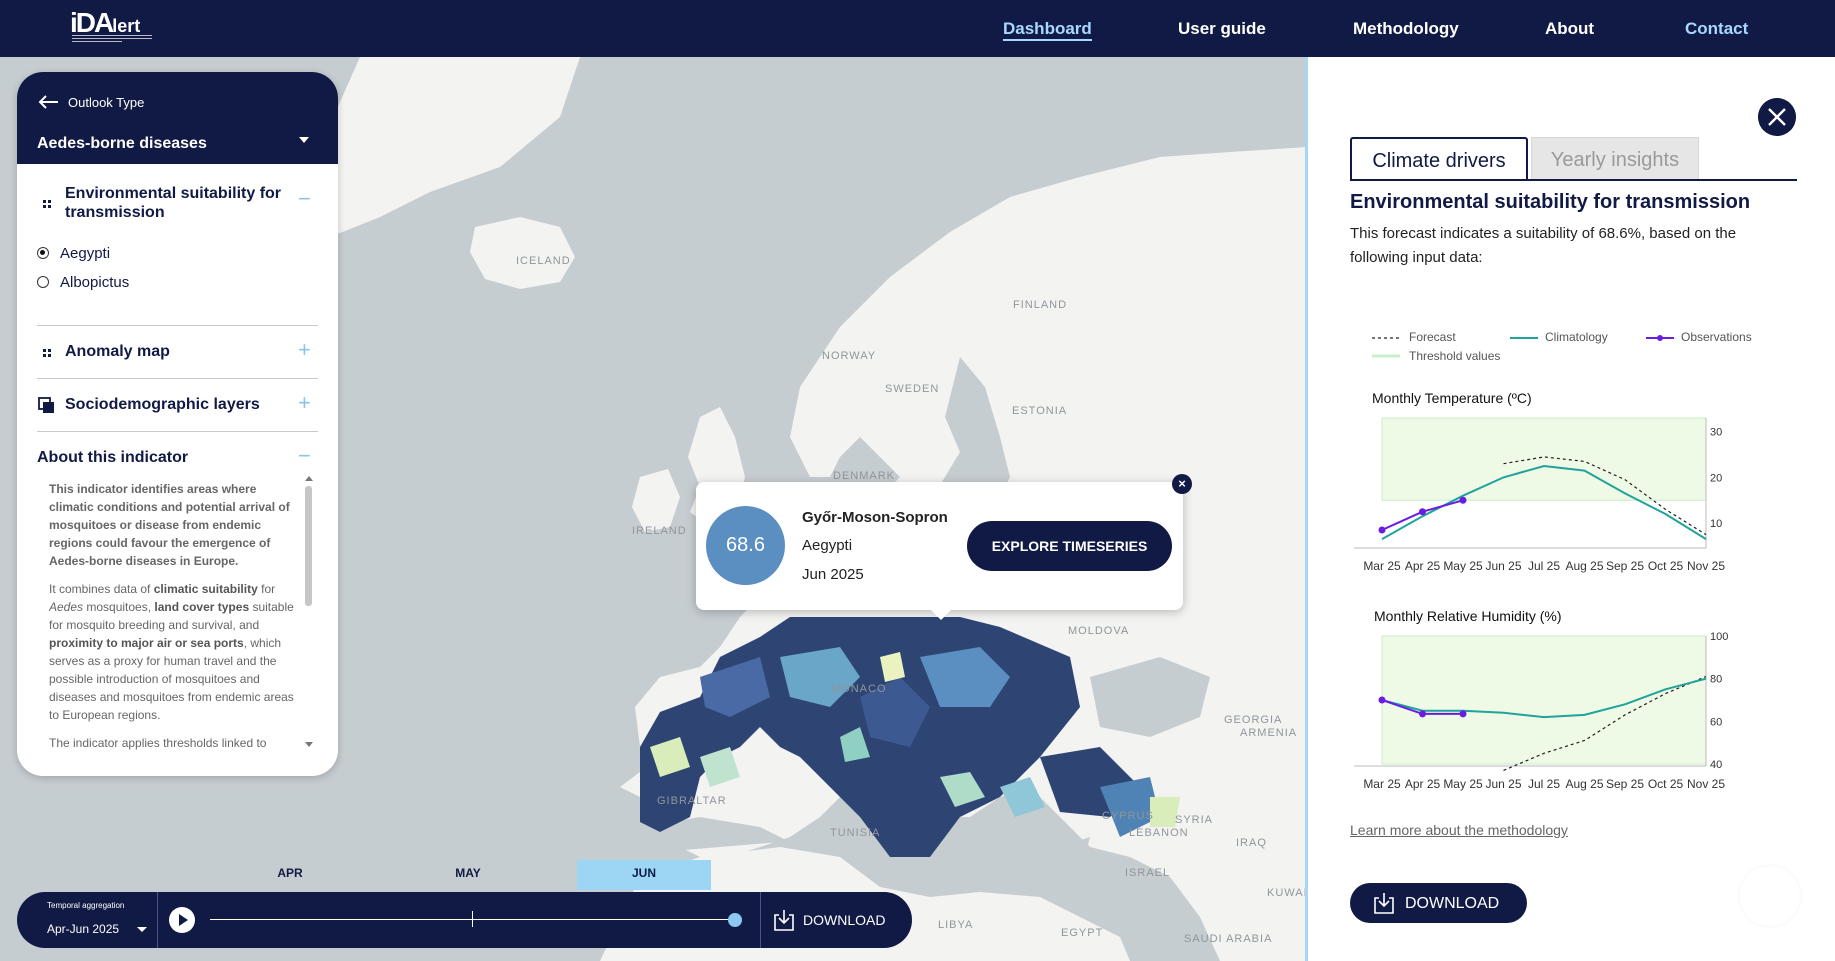 This screenshot has width=1835, height=961. What do you see at coordinates (1386, 338) in the screenshot?
I see `legend-forecast-swatch` at bounding box center [1386, 338].